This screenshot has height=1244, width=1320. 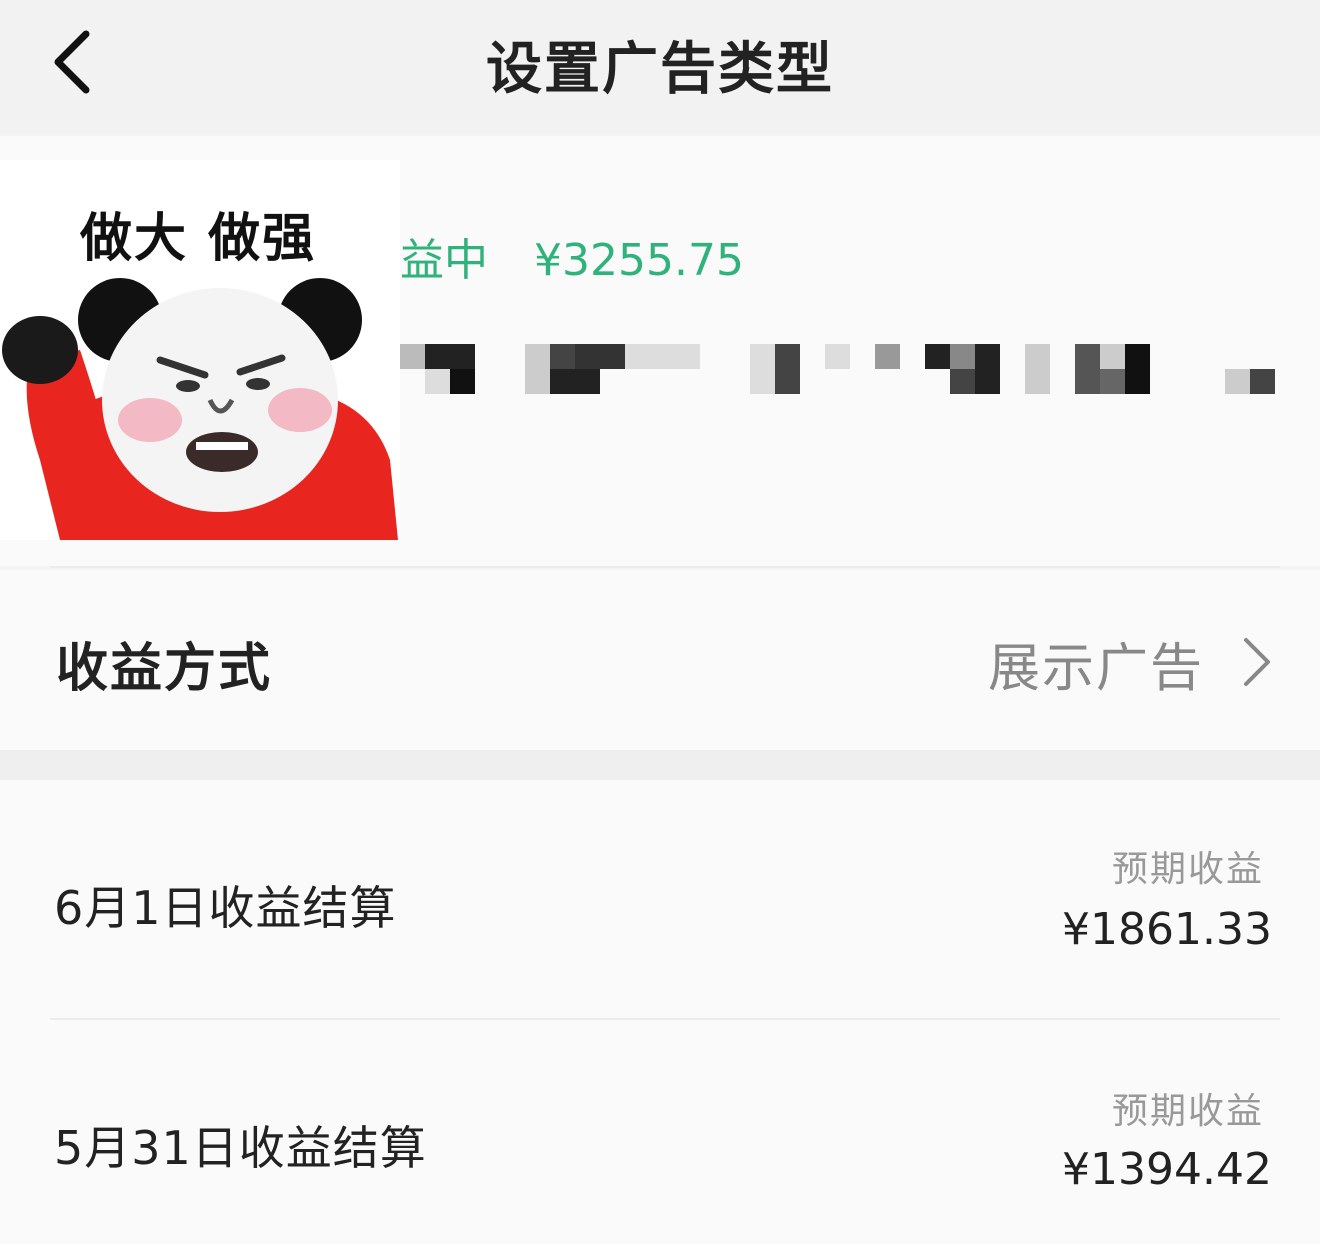 I want to click on chevron-right-icon, so click(x=1257, y=662).